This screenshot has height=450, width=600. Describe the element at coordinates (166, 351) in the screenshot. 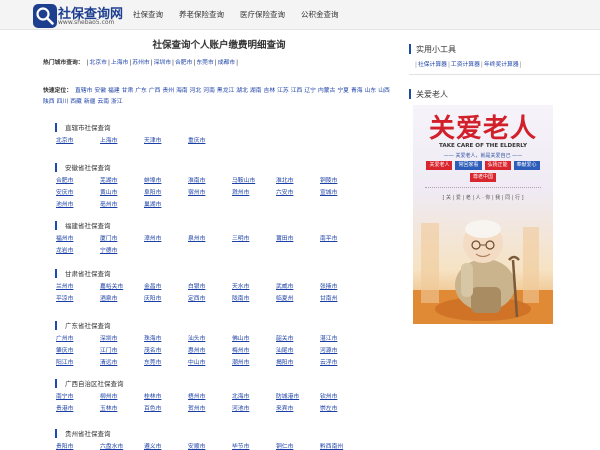

I see `city-link: 茂名市` at that location.